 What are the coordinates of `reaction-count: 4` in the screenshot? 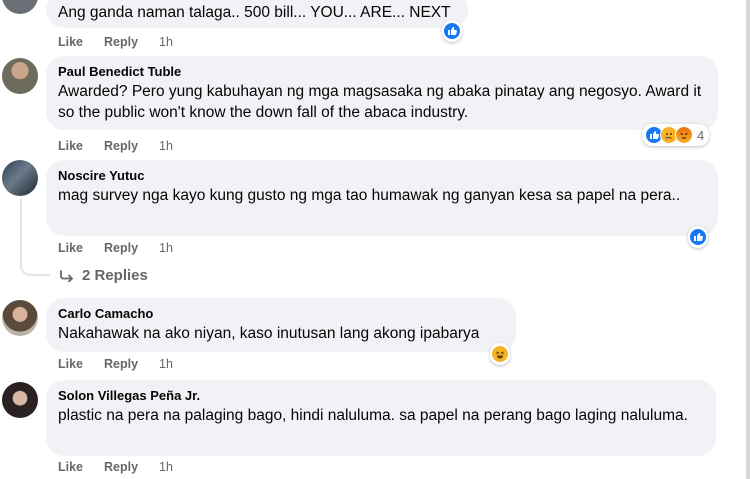 It's located at (701, 135).